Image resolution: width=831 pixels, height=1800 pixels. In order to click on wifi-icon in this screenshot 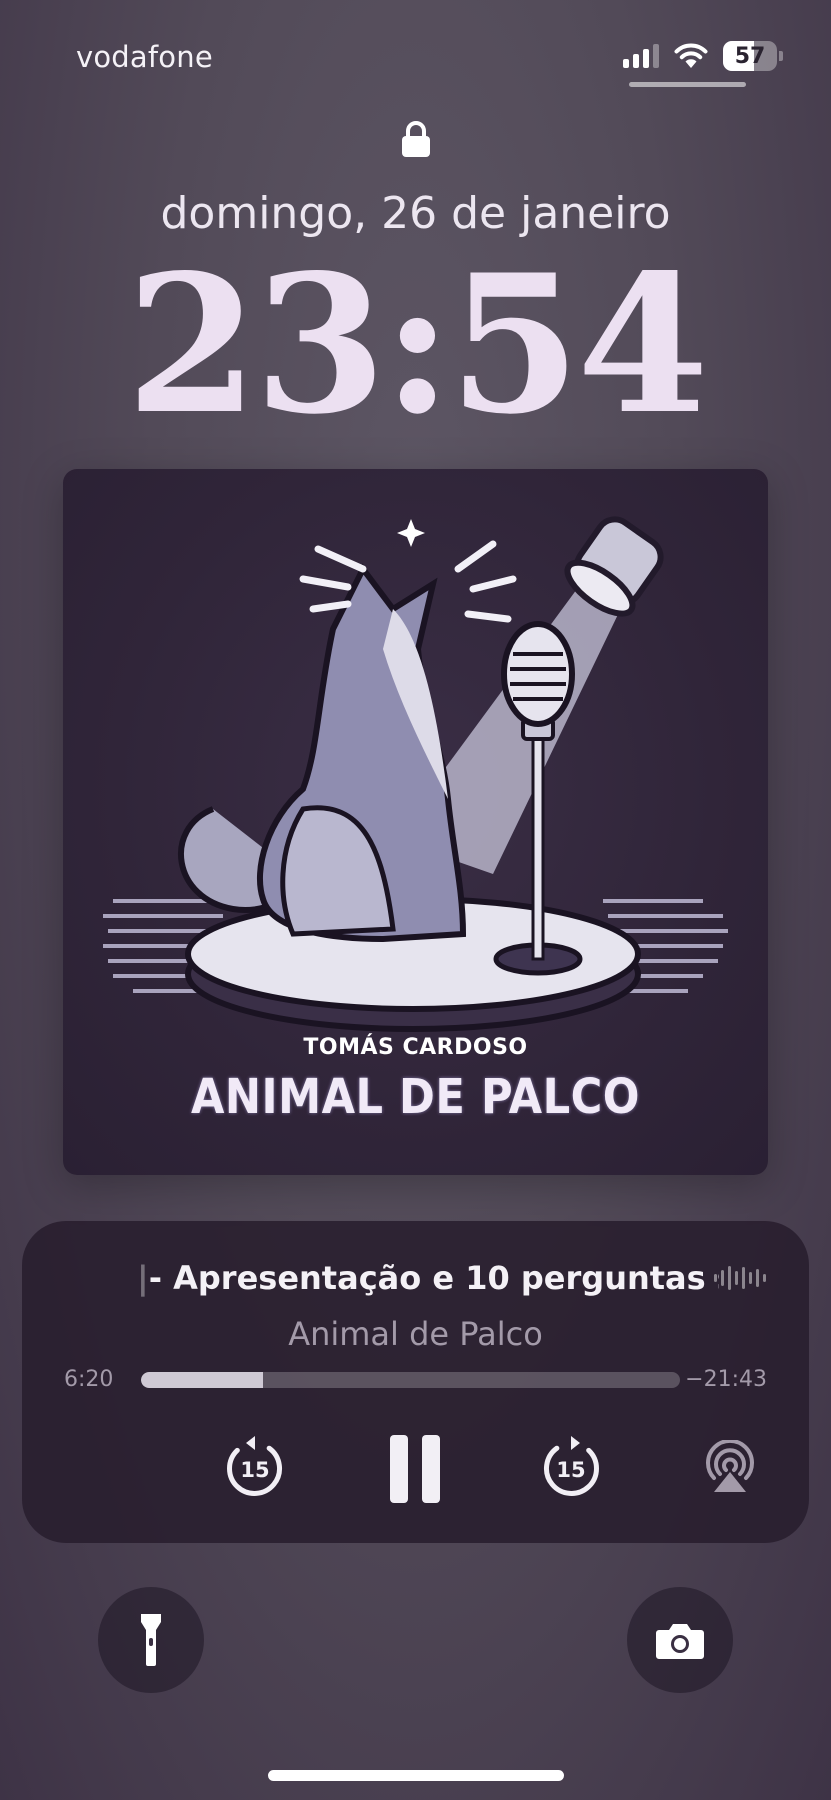, I will do `click(691, 55)`.